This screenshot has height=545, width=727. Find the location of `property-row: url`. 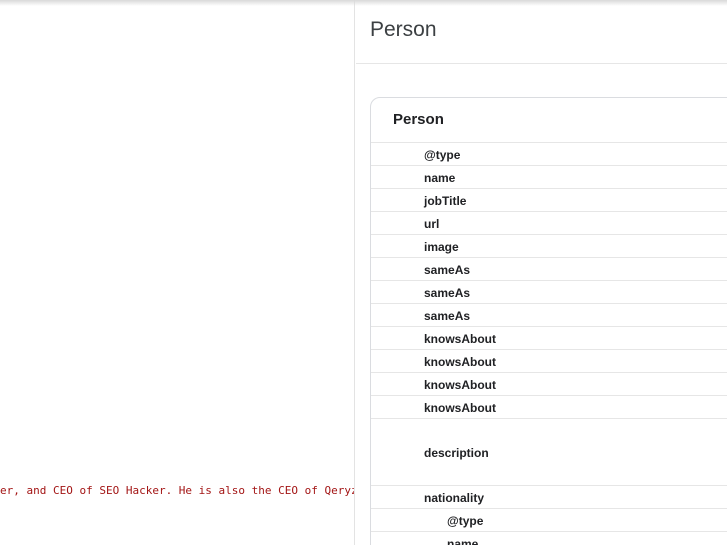

property-row: url is located at coordinates (549, 223).